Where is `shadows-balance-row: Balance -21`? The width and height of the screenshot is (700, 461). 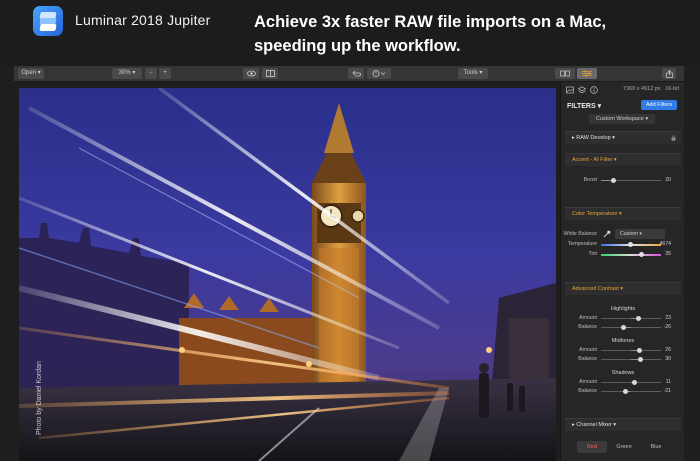 shadows-balance-row: Balance -21 is located at coordinates (623, 391).